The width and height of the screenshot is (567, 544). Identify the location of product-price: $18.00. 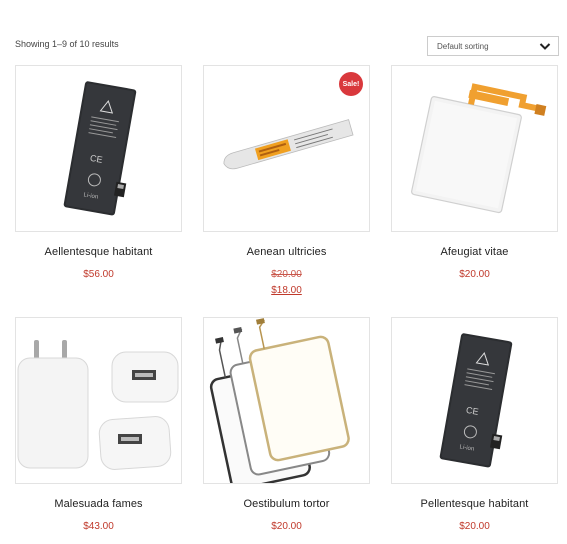
(286, 290).